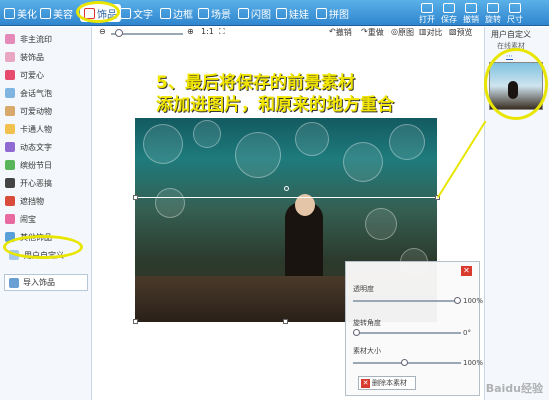 This screenshot has width=549, height=400. I want to click on delete-material-button: ✕ 删除本素材, so click(387, 383).